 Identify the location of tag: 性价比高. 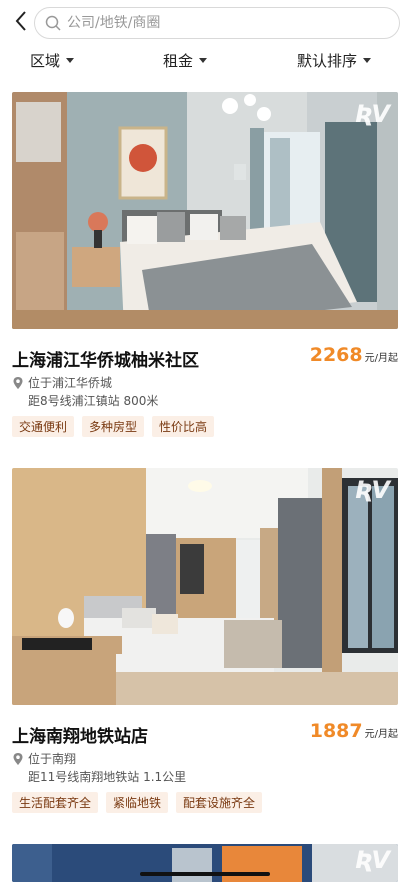
(183, 426).